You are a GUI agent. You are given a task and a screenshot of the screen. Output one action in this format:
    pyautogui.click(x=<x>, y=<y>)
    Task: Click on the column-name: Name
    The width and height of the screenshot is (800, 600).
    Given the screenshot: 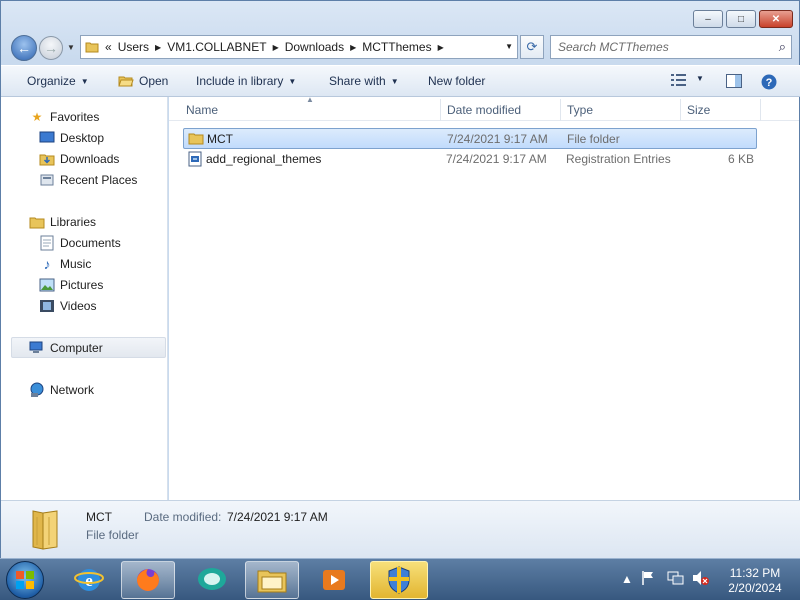 What is the action you would take?
    pyautogui.click(x=202, y=110)
    